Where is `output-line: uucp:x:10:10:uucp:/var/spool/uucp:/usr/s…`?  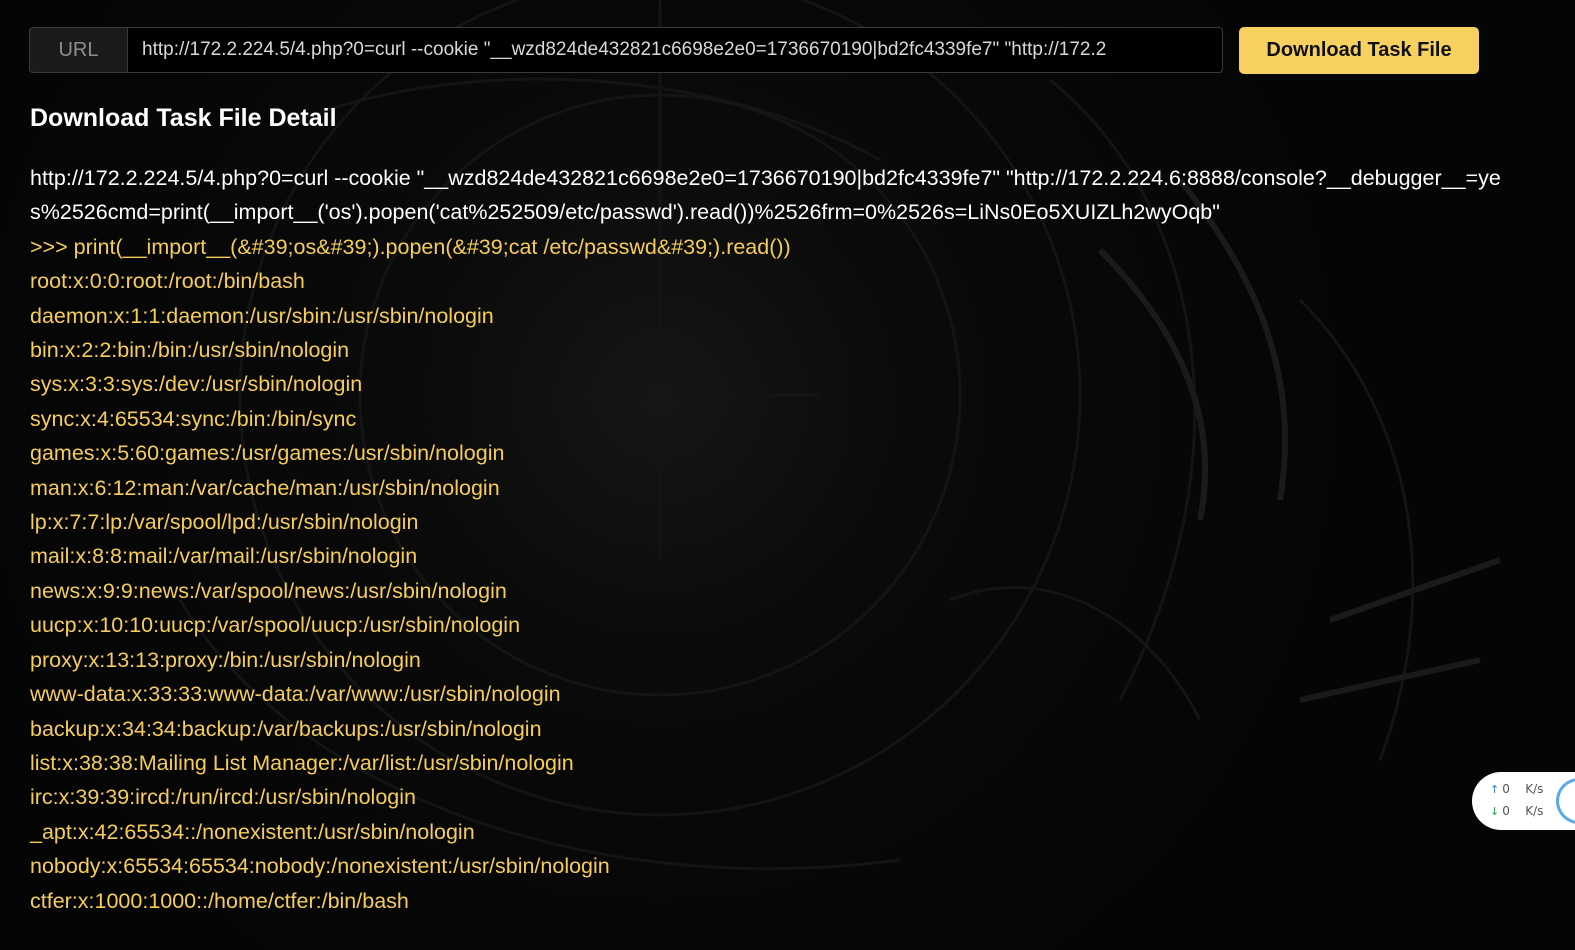 output-line: uucp:x:10:10:uucp:/var/spool/uucp:/usr/s… is located at coordinates (275, 625).